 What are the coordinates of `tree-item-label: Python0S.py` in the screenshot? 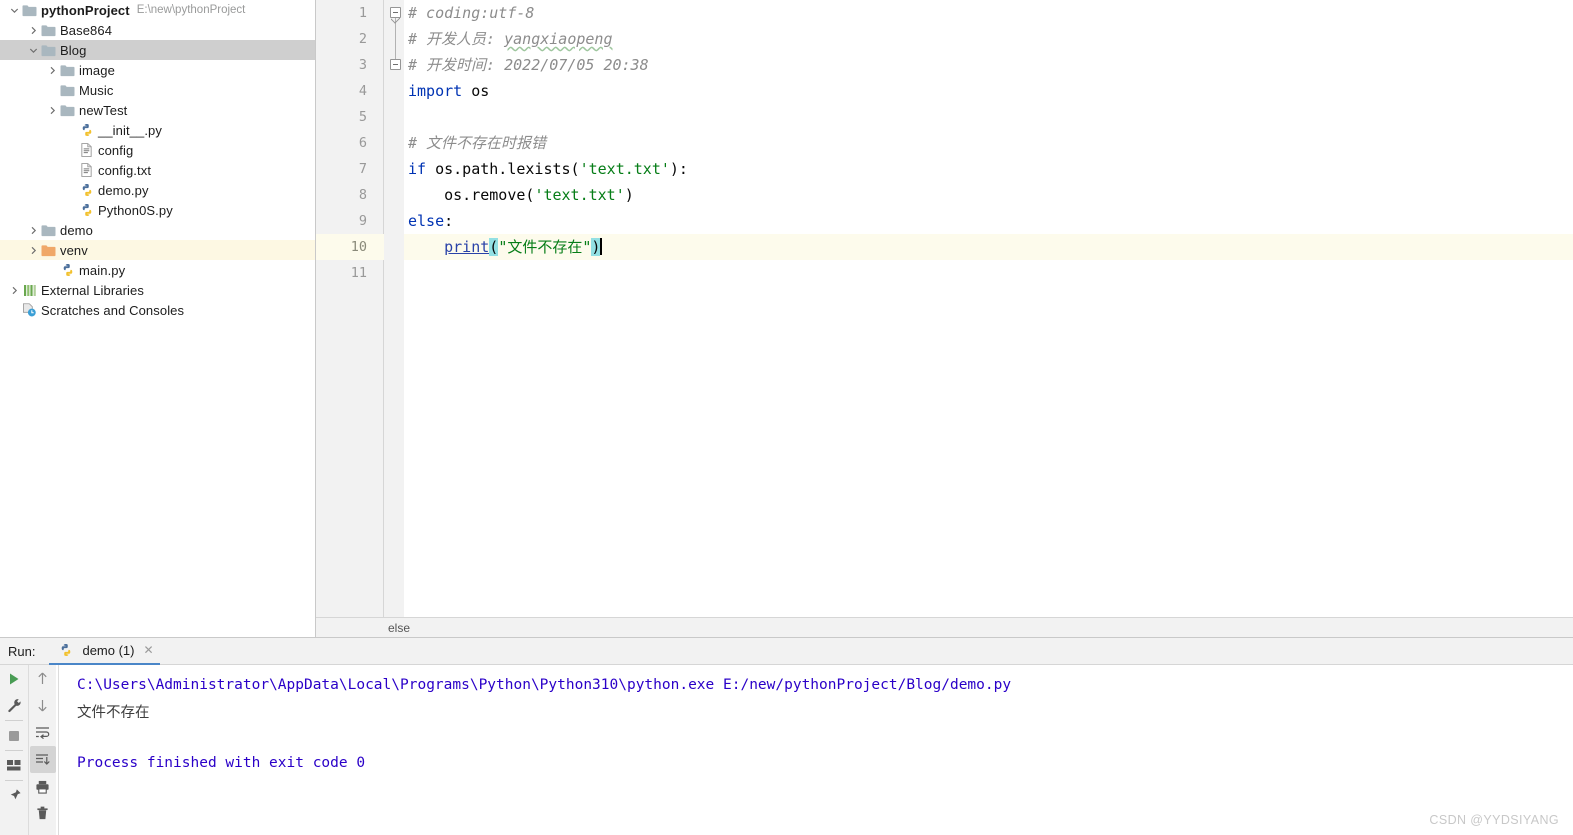 It's located at (135, 210).